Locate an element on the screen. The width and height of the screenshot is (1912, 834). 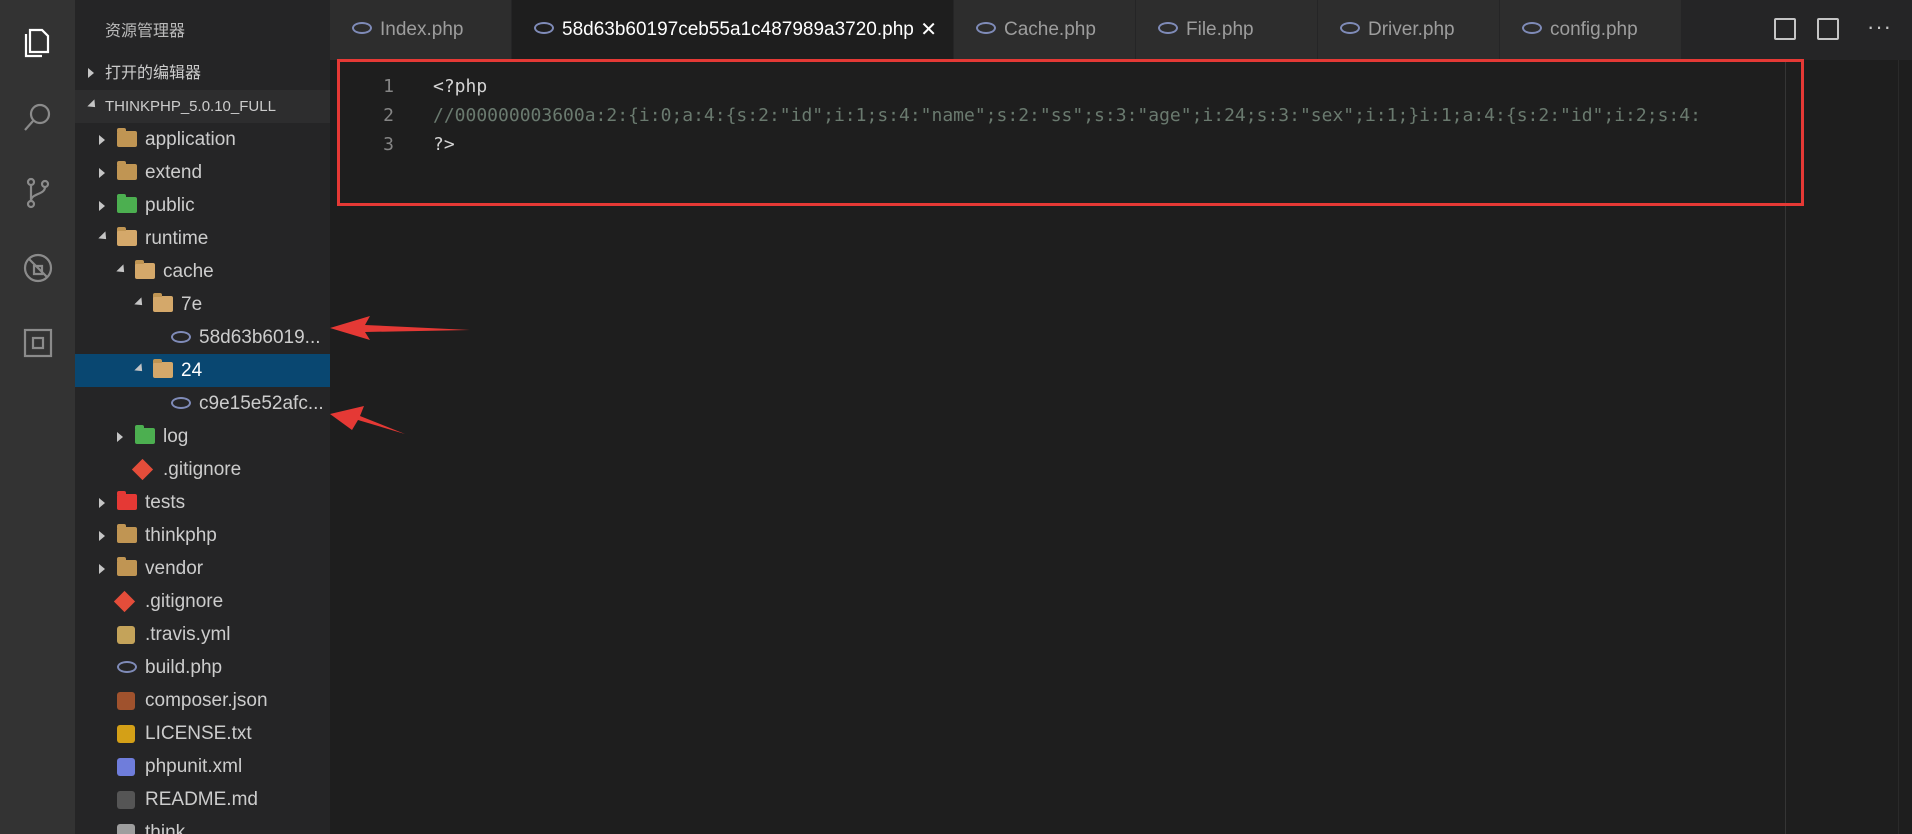
tab-label: Index.php is located at coordinates (422, 29).